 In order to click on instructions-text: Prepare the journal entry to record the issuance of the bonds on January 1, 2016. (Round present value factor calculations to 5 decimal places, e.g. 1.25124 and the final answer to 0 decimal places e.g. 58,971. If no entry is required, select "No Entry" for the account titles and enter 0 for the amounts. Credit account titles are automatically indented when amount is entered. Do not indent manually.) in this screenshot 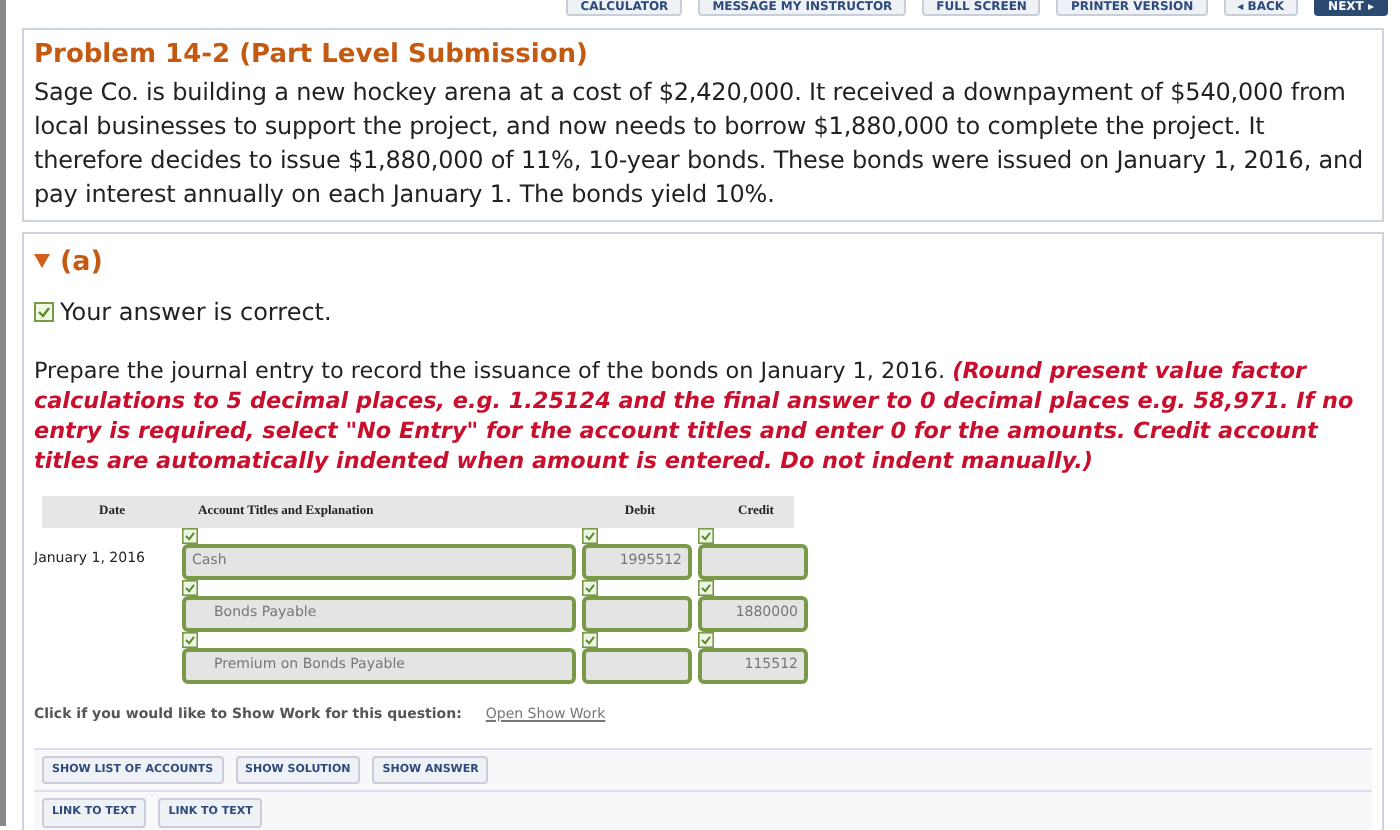, I will do `click(695, 415)`.